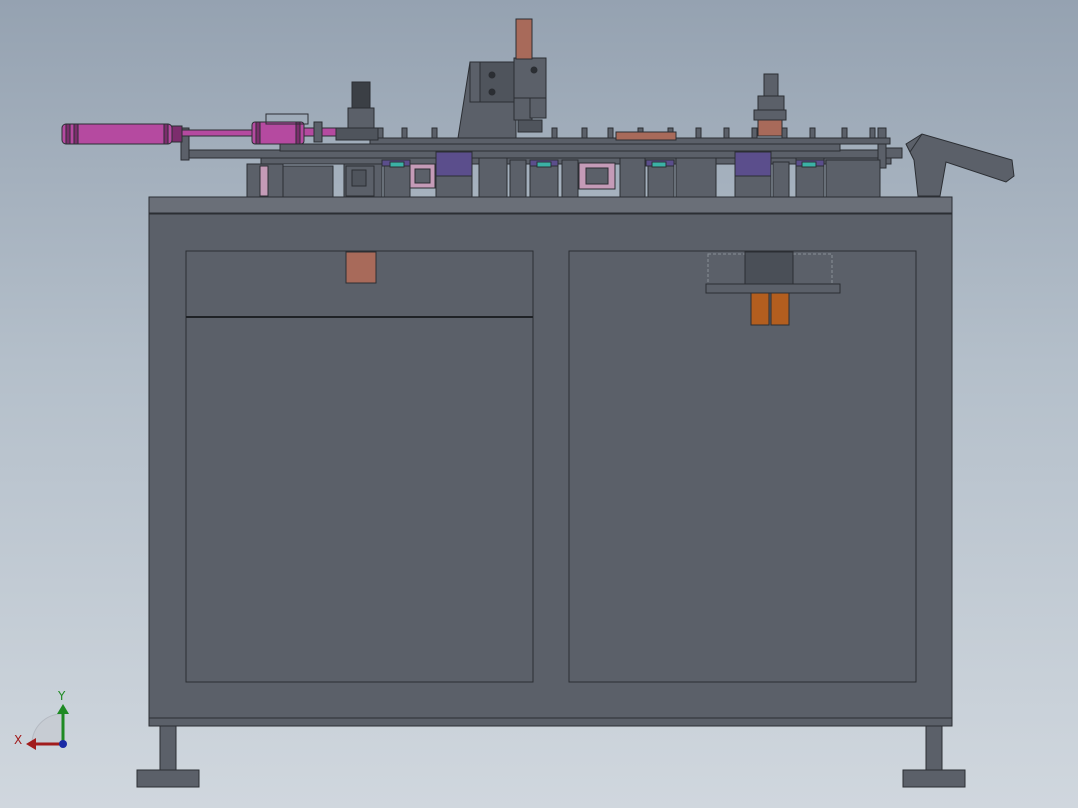  Describe the element at coordinates (934, 778) in the screenshot. I see `right-foot-pad` at that location.